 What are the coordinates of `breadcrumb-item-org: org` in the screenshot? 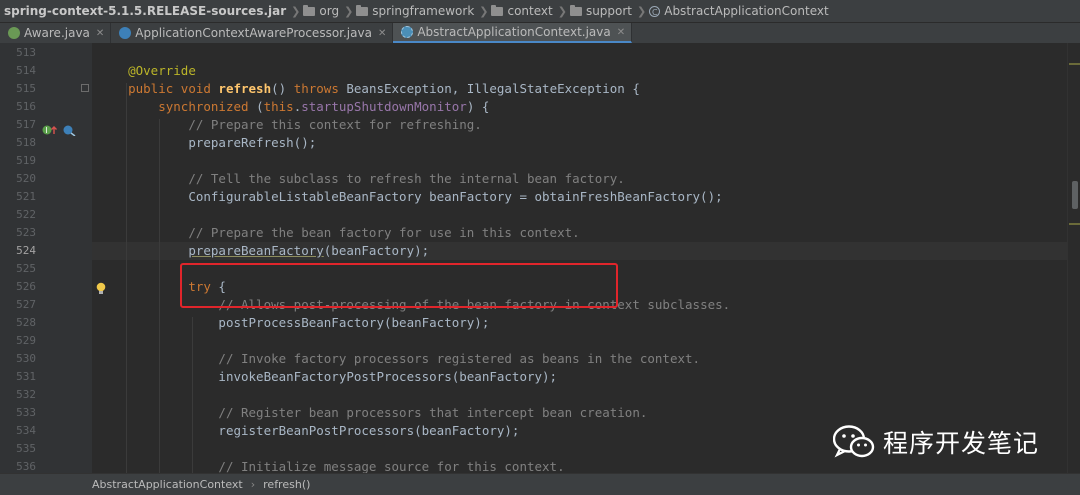 It's located at (321, 11).